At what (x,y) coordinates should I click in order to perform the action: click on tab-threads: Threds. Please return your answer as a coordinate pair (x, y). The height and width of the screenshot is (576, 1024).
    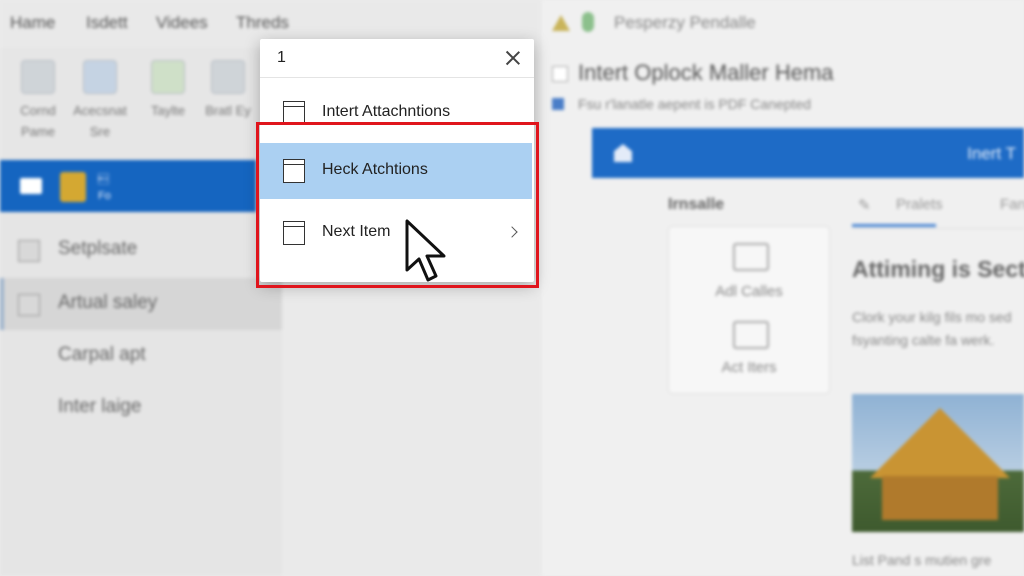
    Looking at the image, I should click on (262, 23).